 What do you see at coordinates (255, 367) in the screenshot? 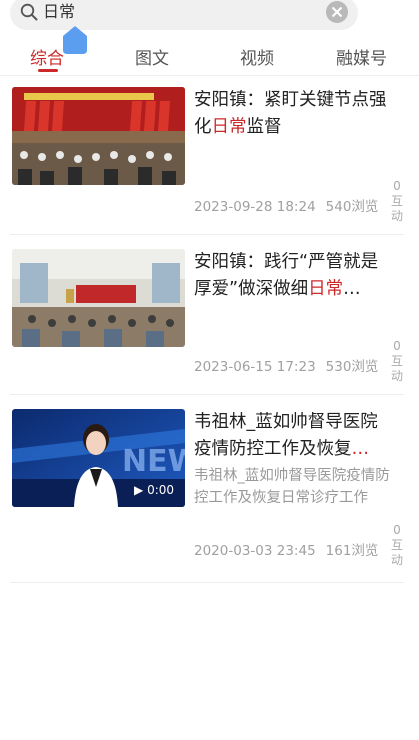
I see `publish-date: 2023-06-15 17:23` at bounding box center [255, 367].